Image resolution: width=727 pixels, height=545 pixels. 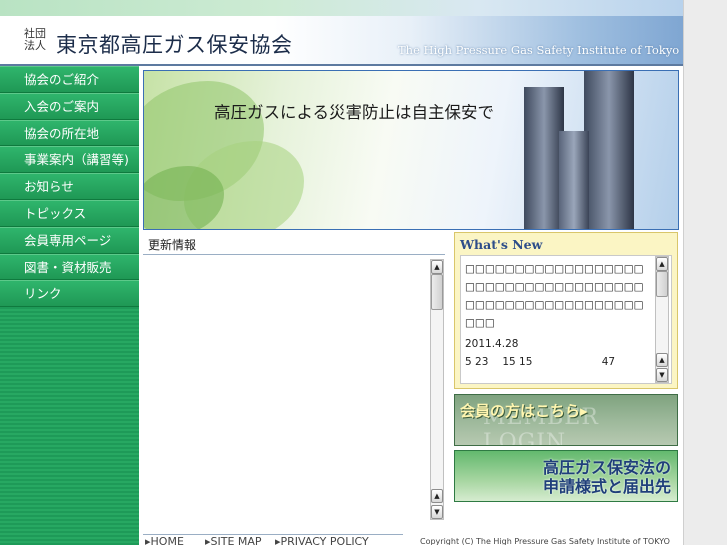 What do you see at coordinates (69, 79) in the screenshot?
I see `sidebar-item-about: 協会のご紹介` at bounding box center [69, 79].